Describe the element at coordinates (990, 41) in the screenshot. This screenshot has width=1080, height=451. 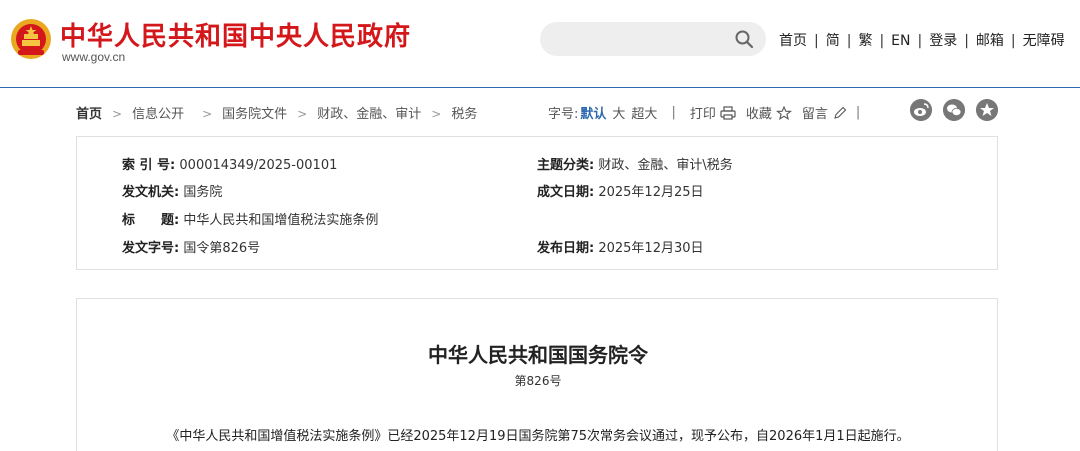
I see `nav-mail: 邮箱` at that location.